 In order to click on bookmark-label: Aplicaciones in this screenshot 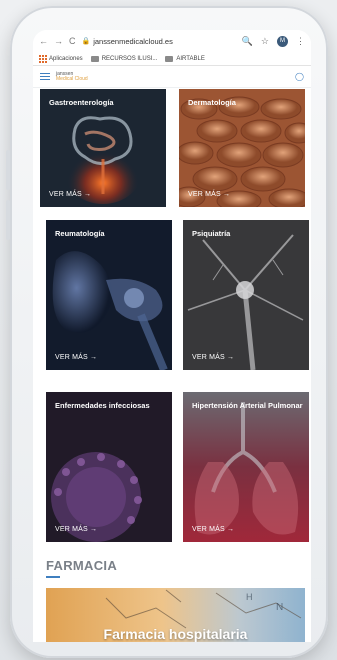, I will do `click(66, 58)`.